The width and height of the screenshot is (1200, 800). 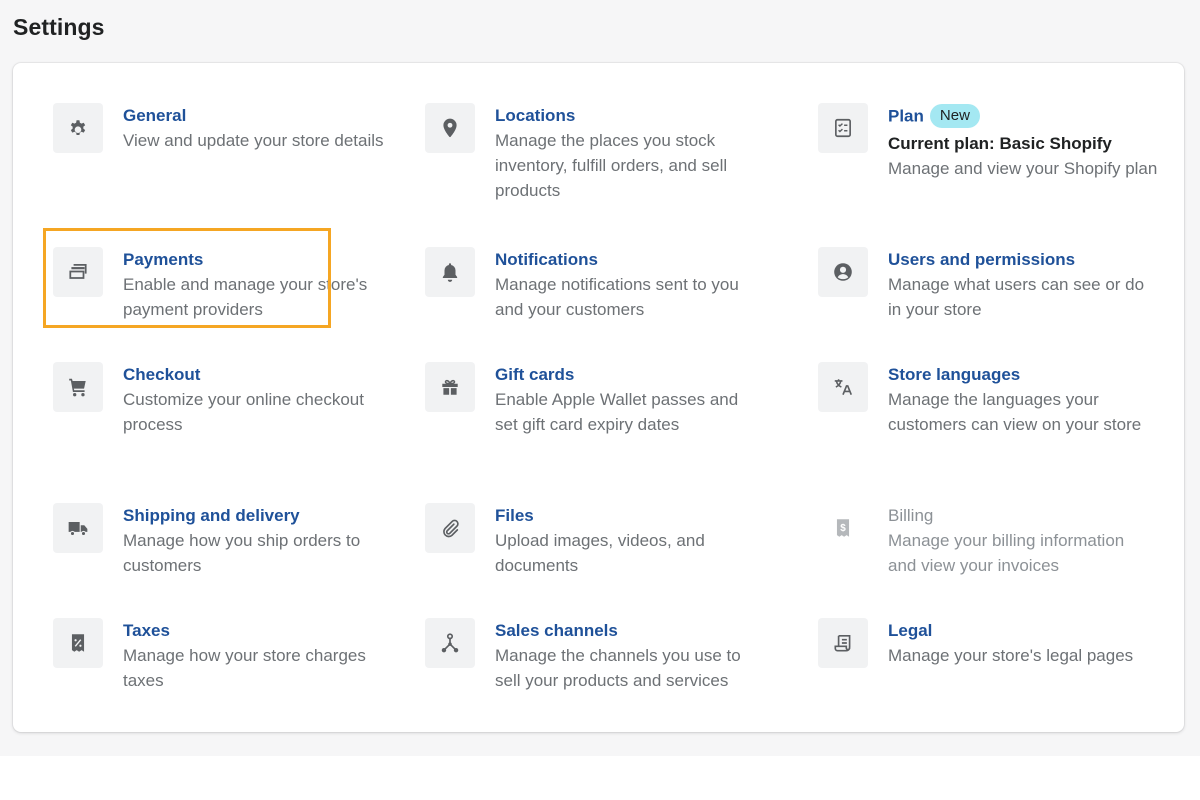 I want to click on cart-icon, so click(x=78, y=387).